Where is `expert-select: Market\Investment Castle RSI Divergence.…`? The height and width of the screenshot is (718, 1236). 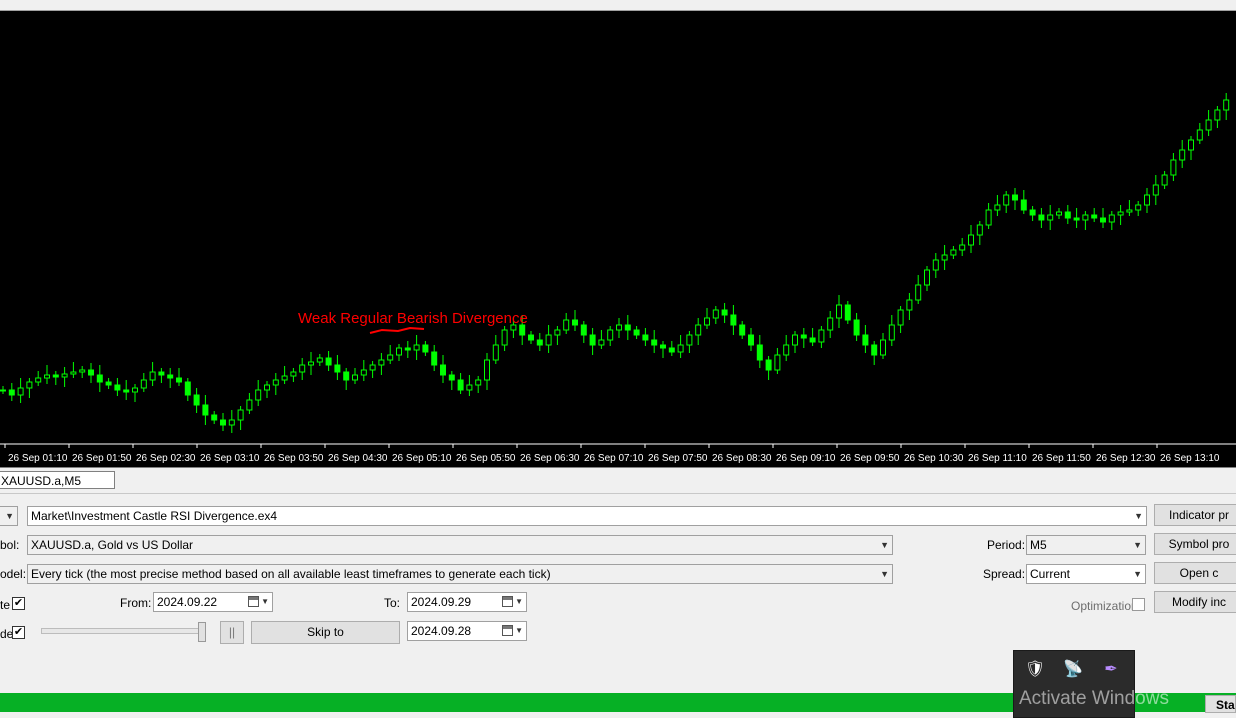
expert-select: Market\Investment Castle RSI Divergence.… is located at coordinates (587, 516).